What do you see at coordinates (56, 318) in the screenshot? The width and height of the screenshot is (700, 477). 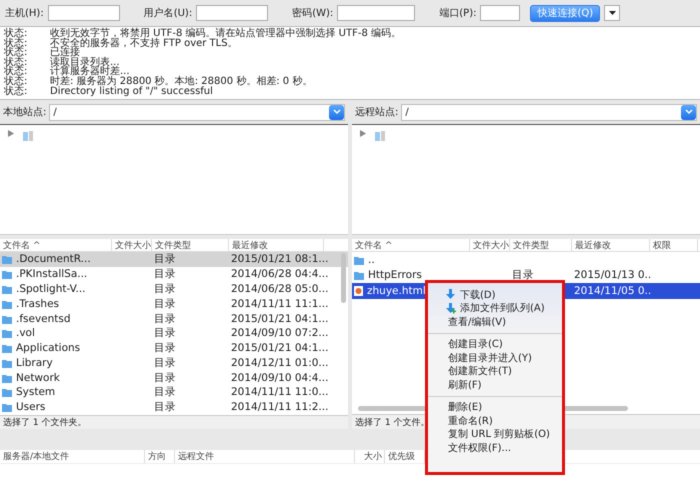 I see `file-name: .fseventsd` at bounding box center [56, 318].